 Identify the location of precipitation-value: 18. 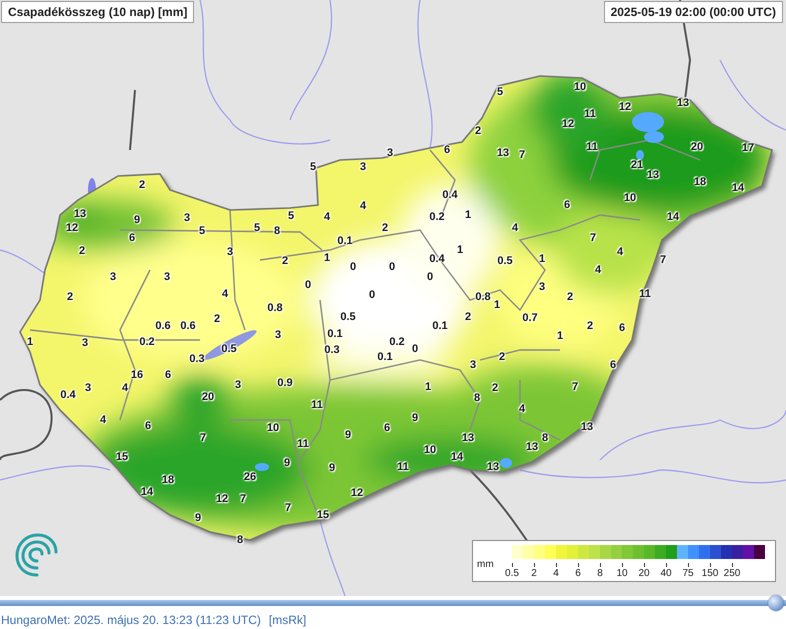
(700, 182).